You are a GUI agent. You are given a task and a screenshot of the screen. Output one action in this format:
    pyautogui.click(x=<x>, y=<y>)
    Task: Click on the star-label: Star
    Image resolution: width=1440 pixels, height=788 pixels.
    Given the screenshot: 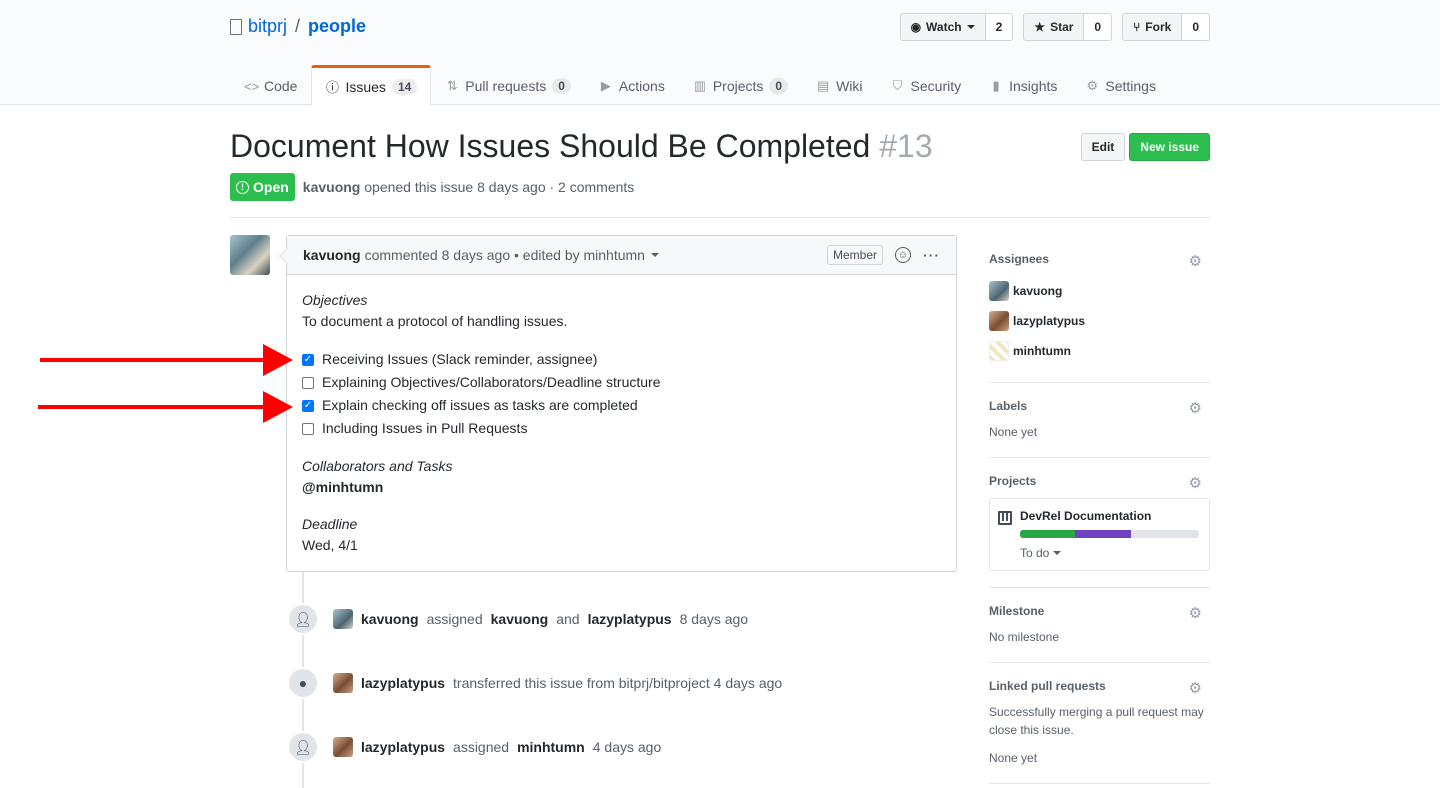 What is the action you would take?
    pyautogui.click(x=1062, y=27)
    